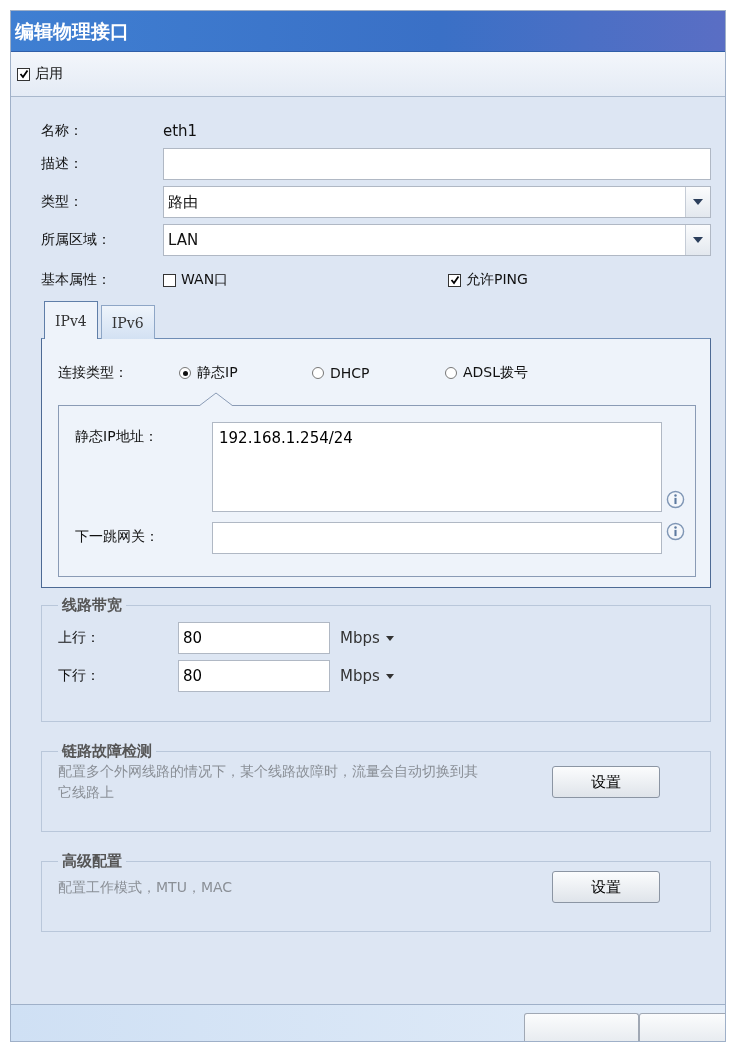 The image size is (739, 1055). I want to click on description: 配置多个外网线路的情况下，某个线路故障时，流量会自动切换到其它线路上, so click(268, 782).